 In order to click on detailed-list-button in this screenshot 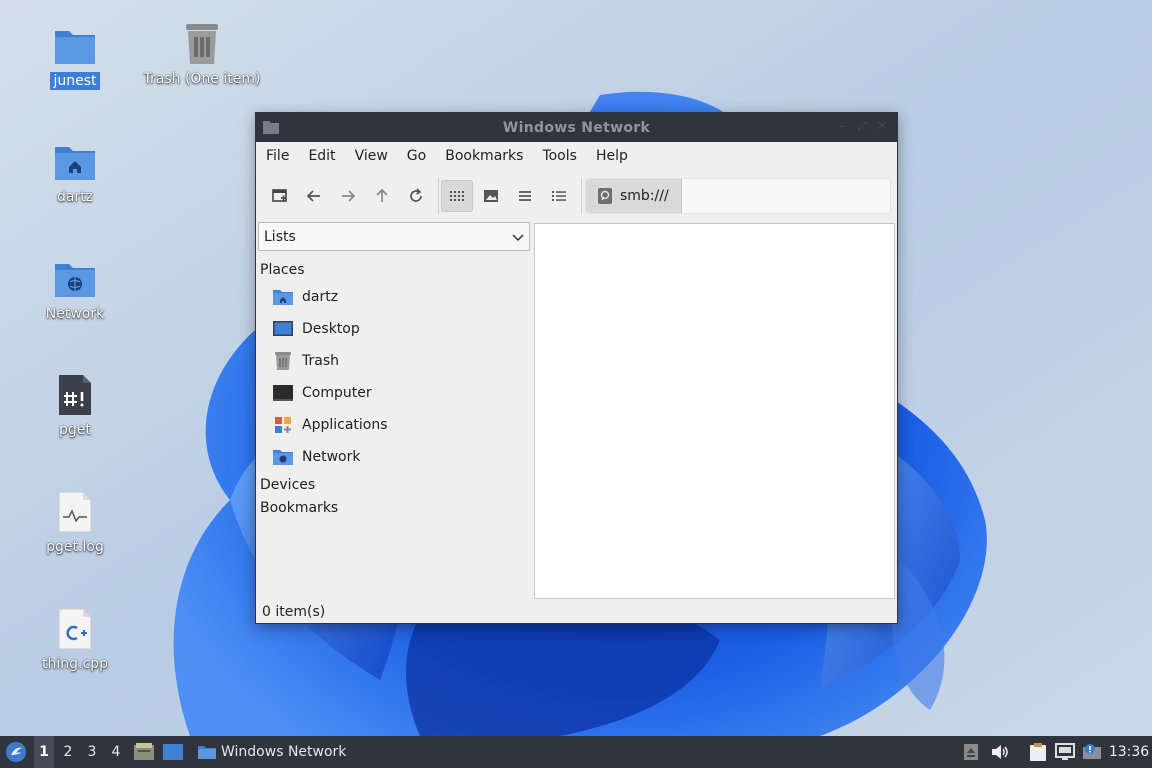, I will do `click(559, 196)`.